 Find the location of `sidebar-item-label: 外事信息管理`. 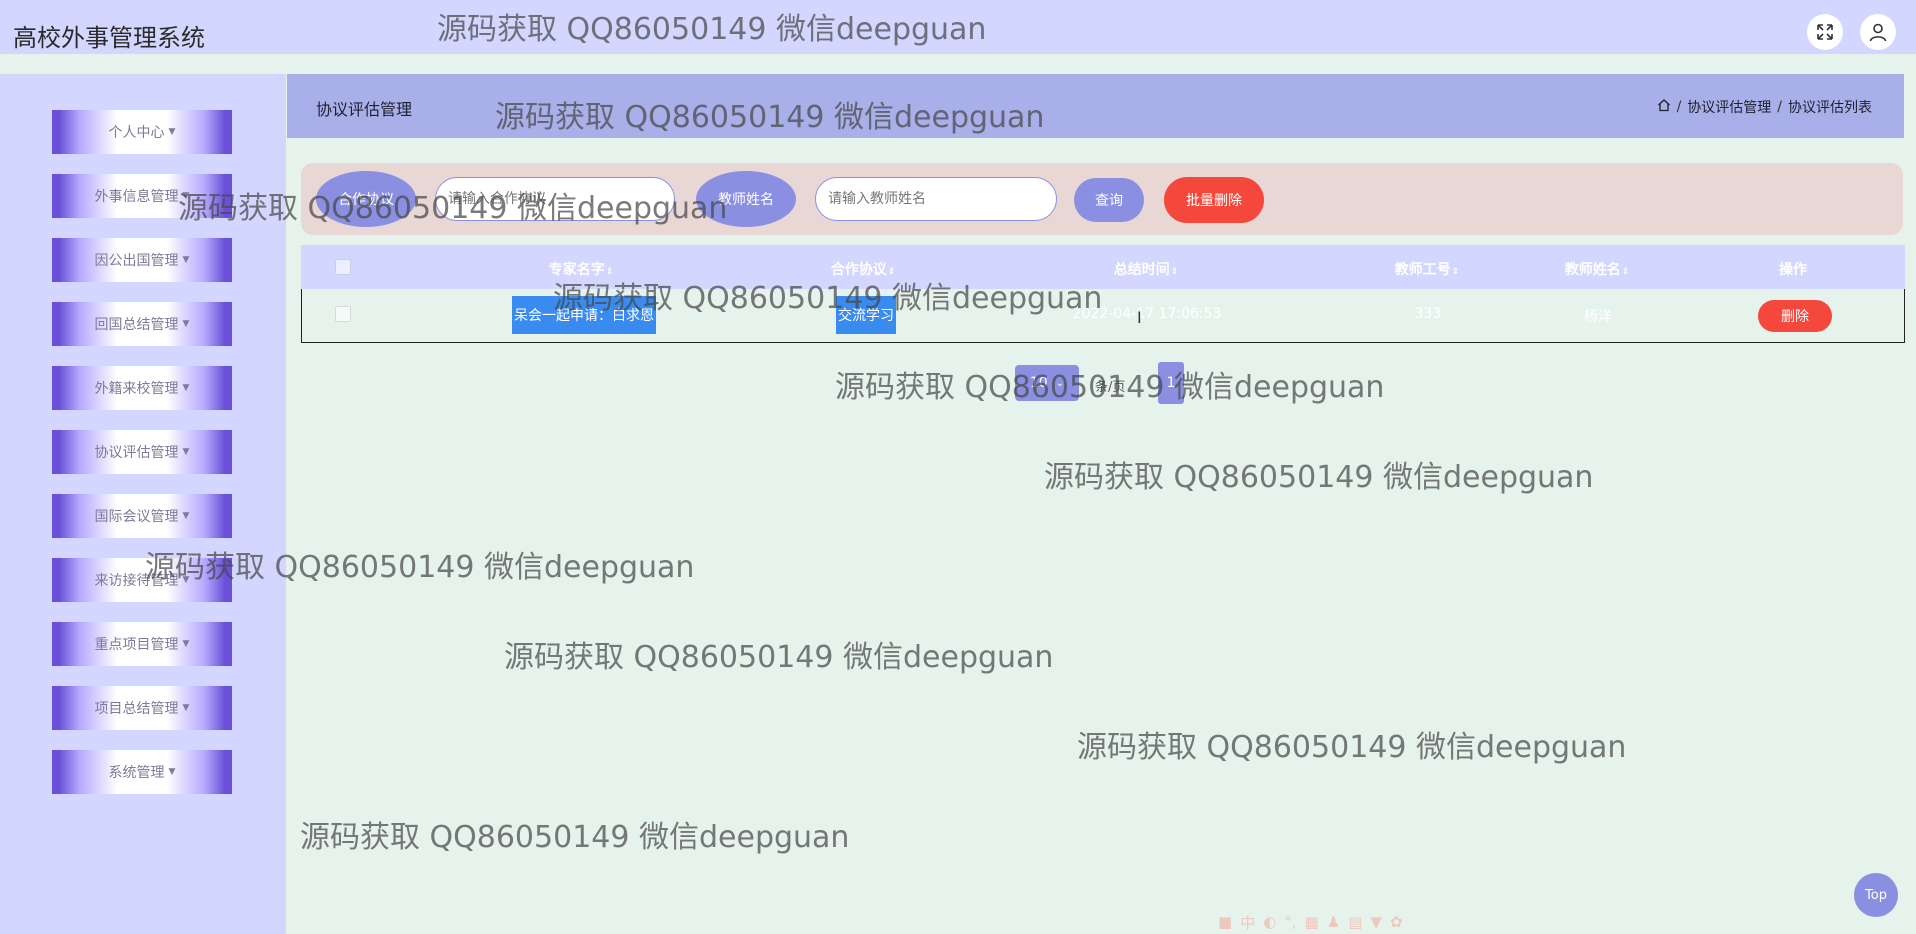

sidebar-item-label: 外事信息管理 is located at coordinates (136, 197).